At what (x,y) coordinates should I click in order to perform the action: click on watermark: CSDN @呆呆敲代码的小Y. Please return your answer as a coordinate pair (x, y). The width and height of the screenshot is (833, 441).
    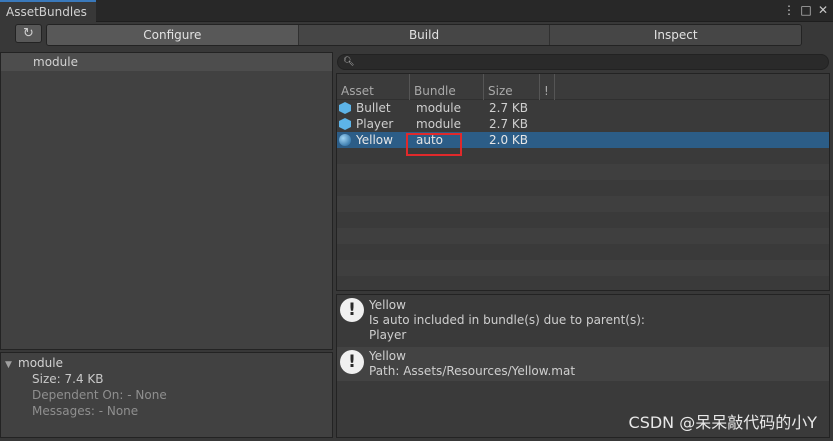
    Looking at the image, I should click on (722, 422).